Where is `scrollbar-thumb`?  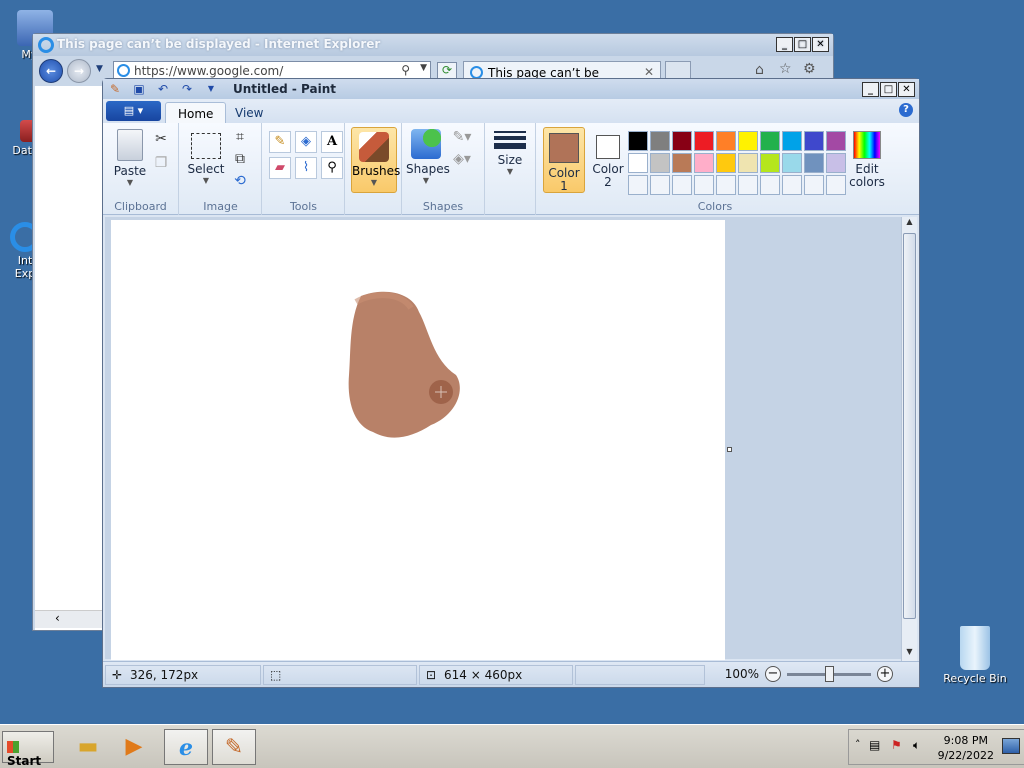 scrollbar-thumb is located at coordinates (909, 426).